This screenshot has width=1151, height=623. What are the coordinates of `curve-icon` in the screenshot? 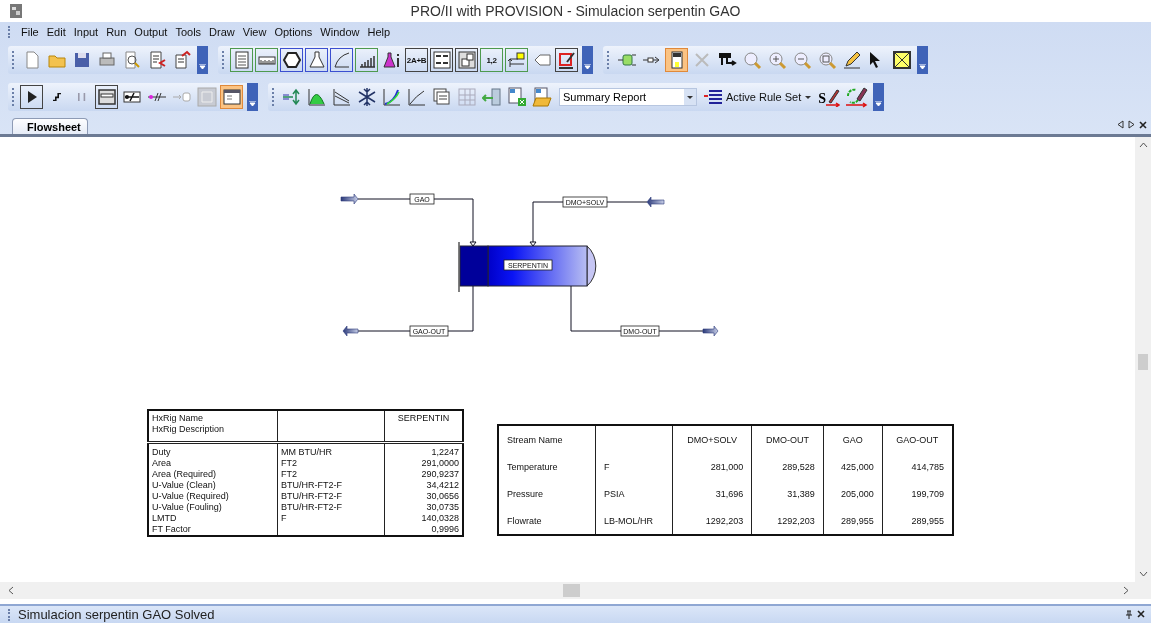 It's located at (341, 60).